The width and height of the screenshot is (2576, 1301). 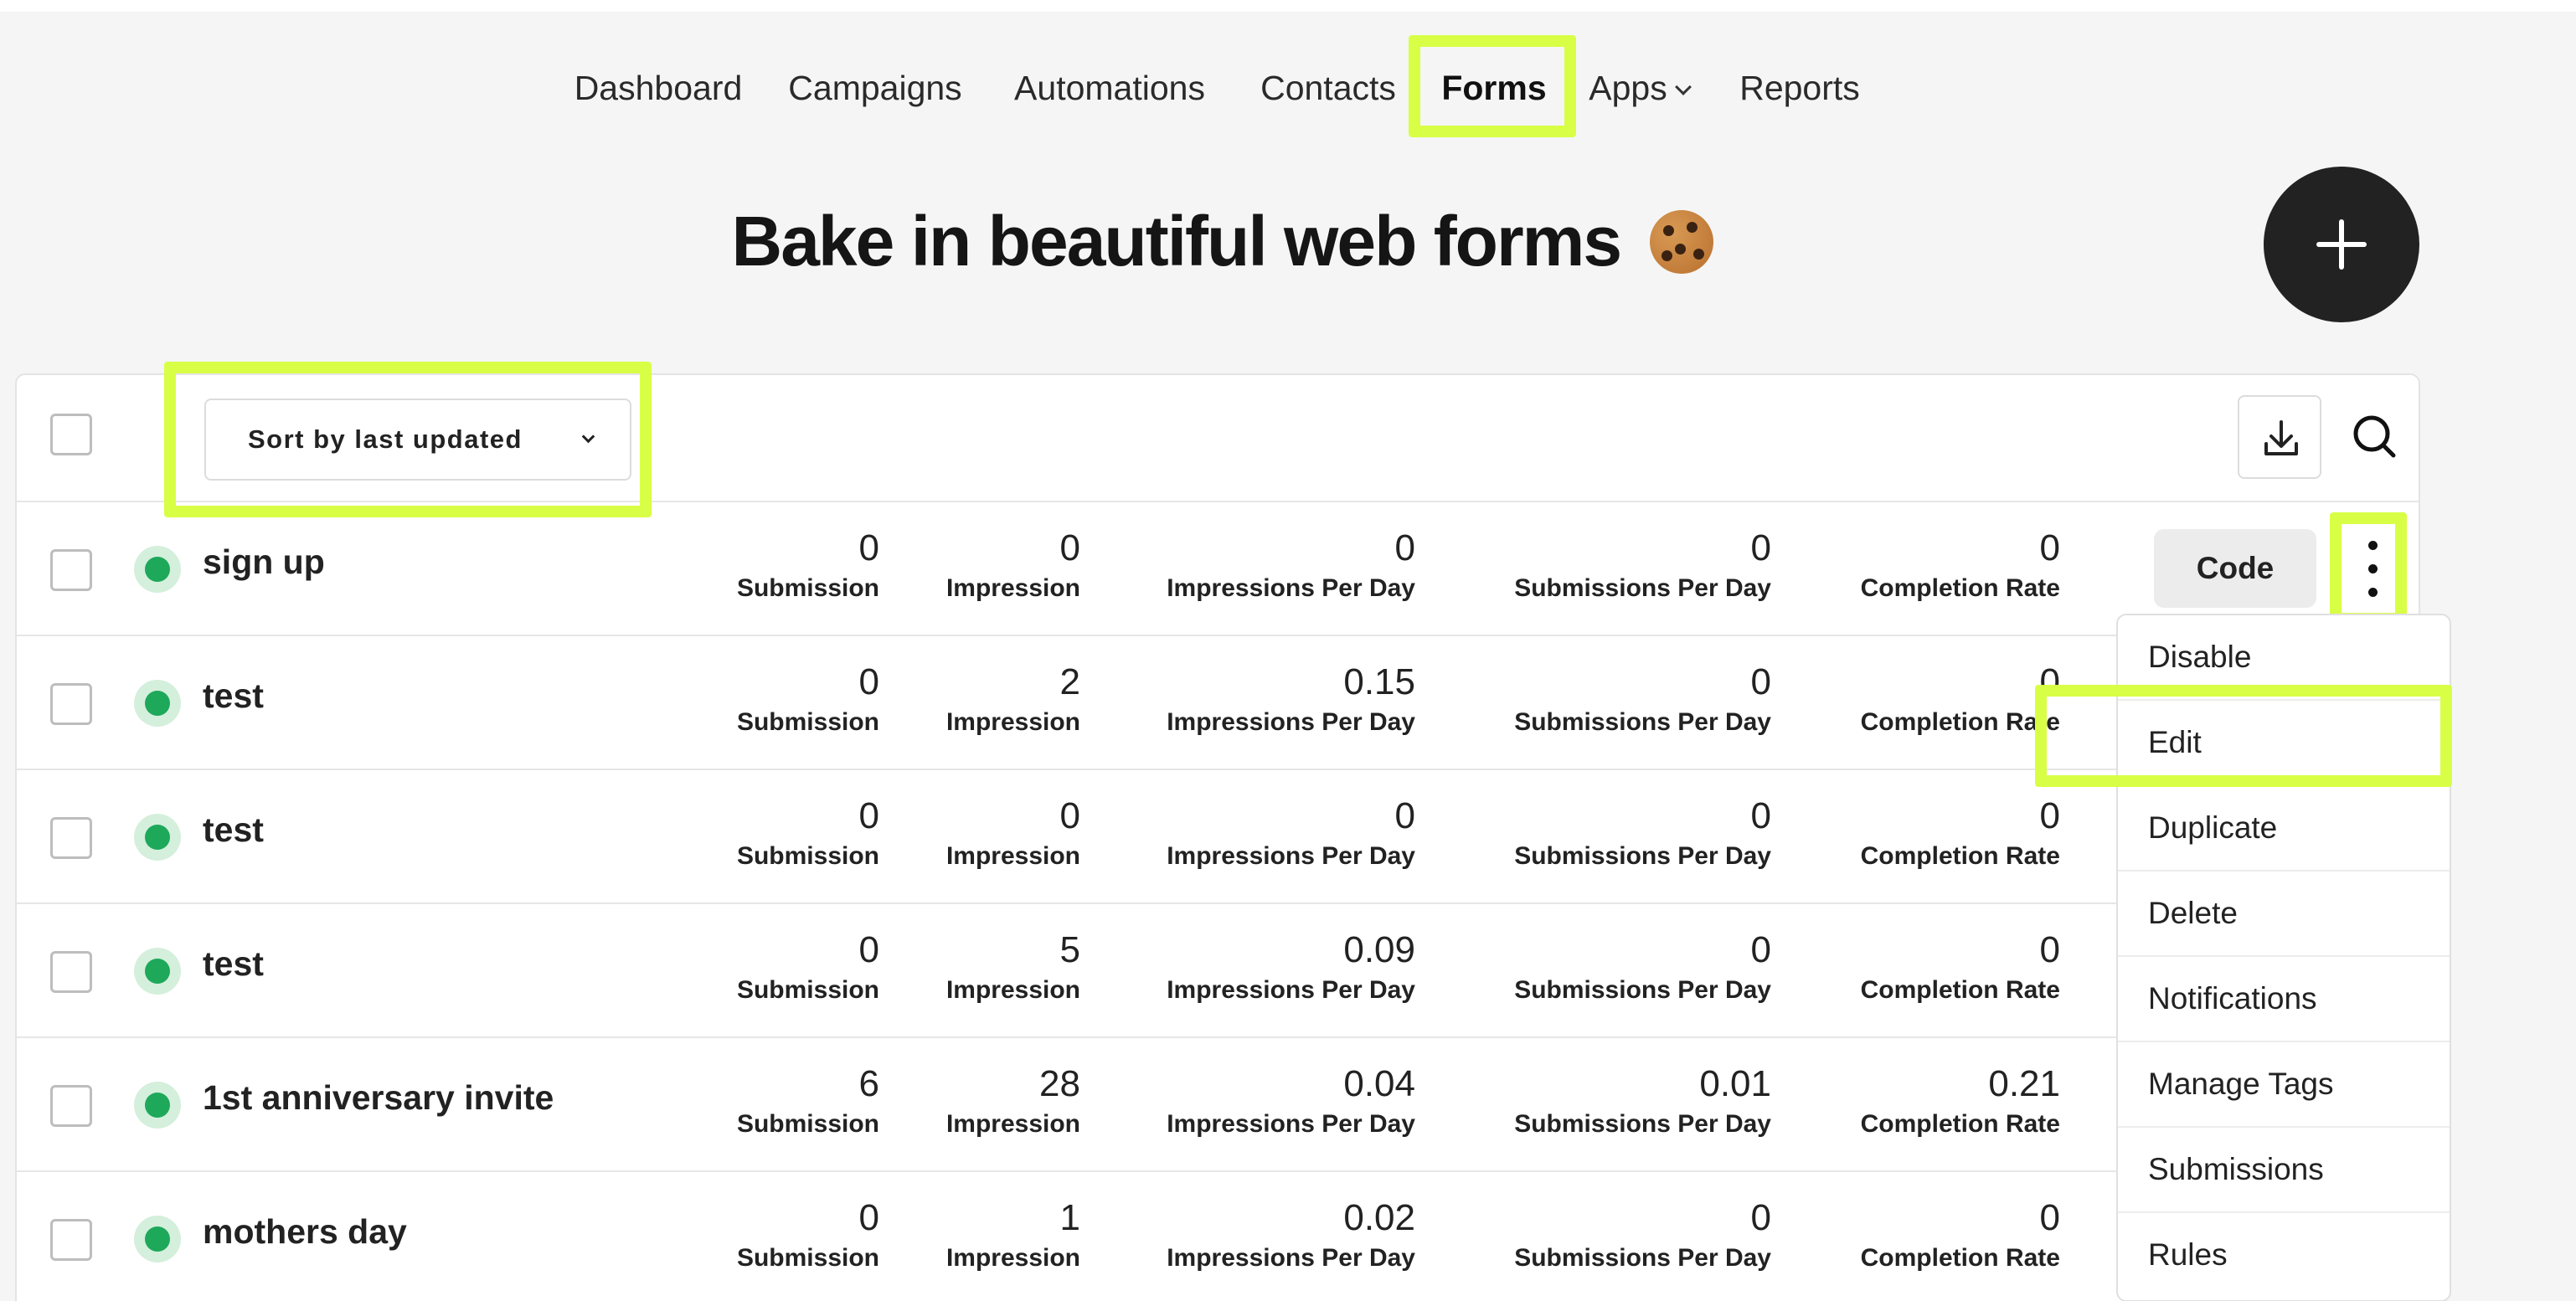 I want to click on metric-submission: 6 Submission, so click(x=795, y=1102).